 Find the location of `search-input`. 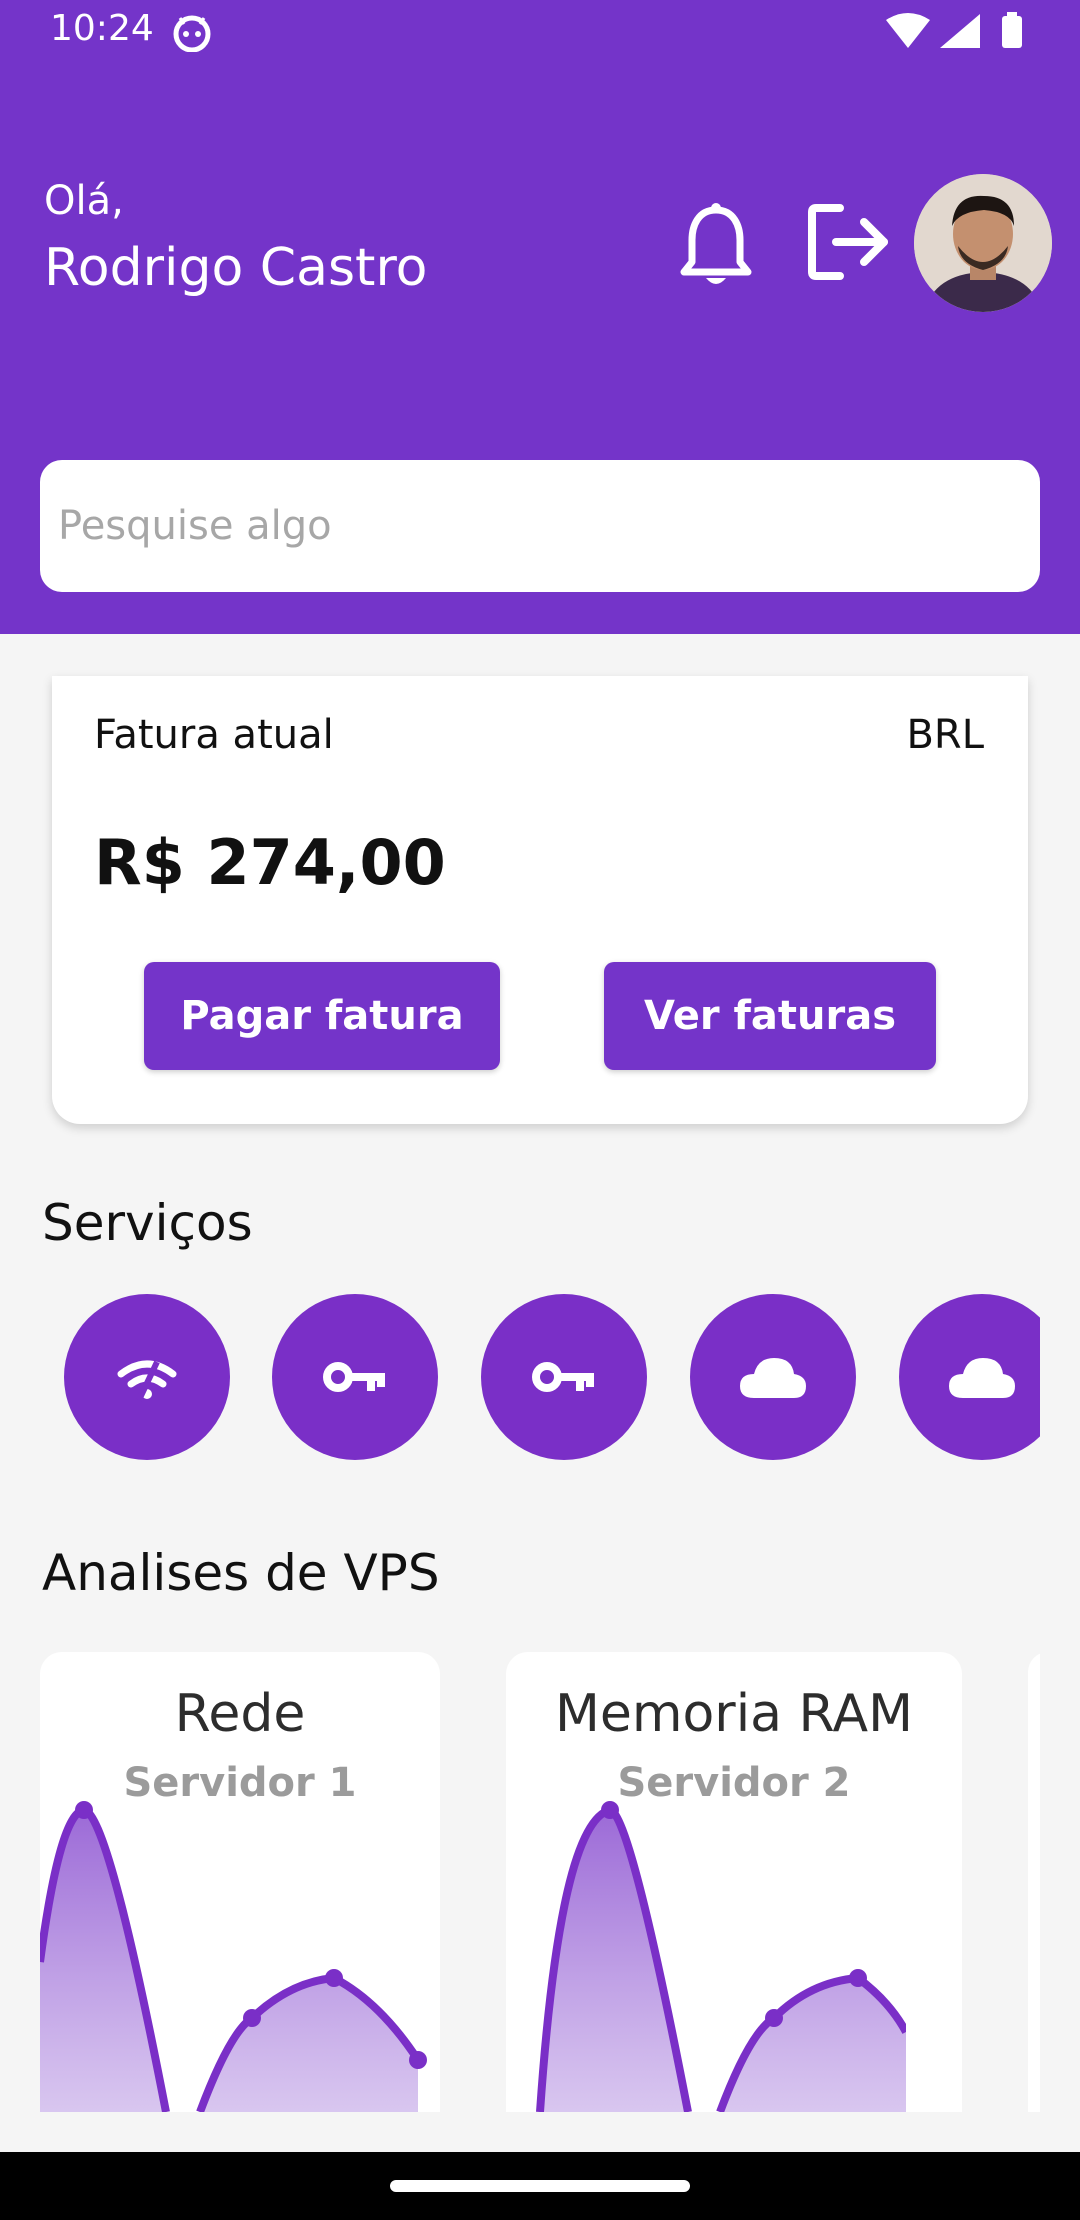

search-input is located at coordinates (540, 526).